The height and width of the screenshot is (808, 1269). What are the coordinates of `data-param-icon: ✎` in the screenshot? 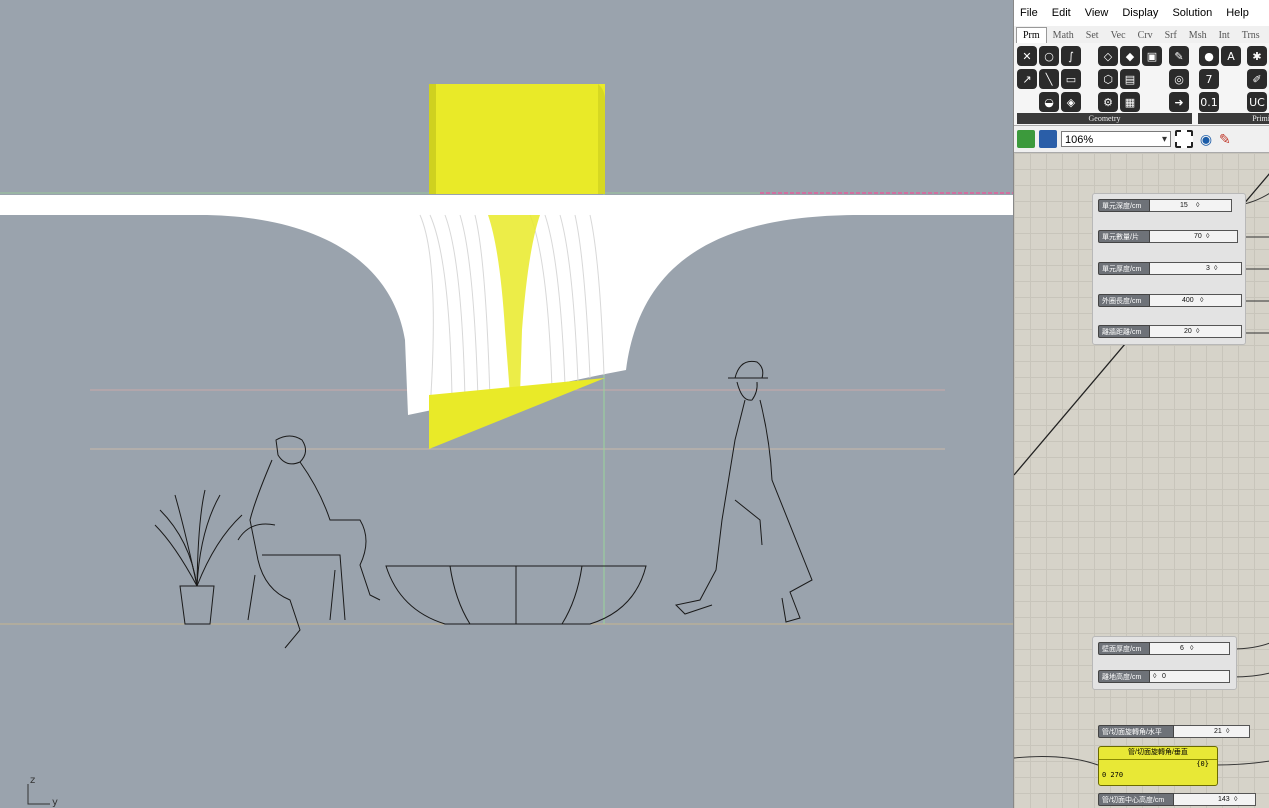 It's located at (1179, 56).